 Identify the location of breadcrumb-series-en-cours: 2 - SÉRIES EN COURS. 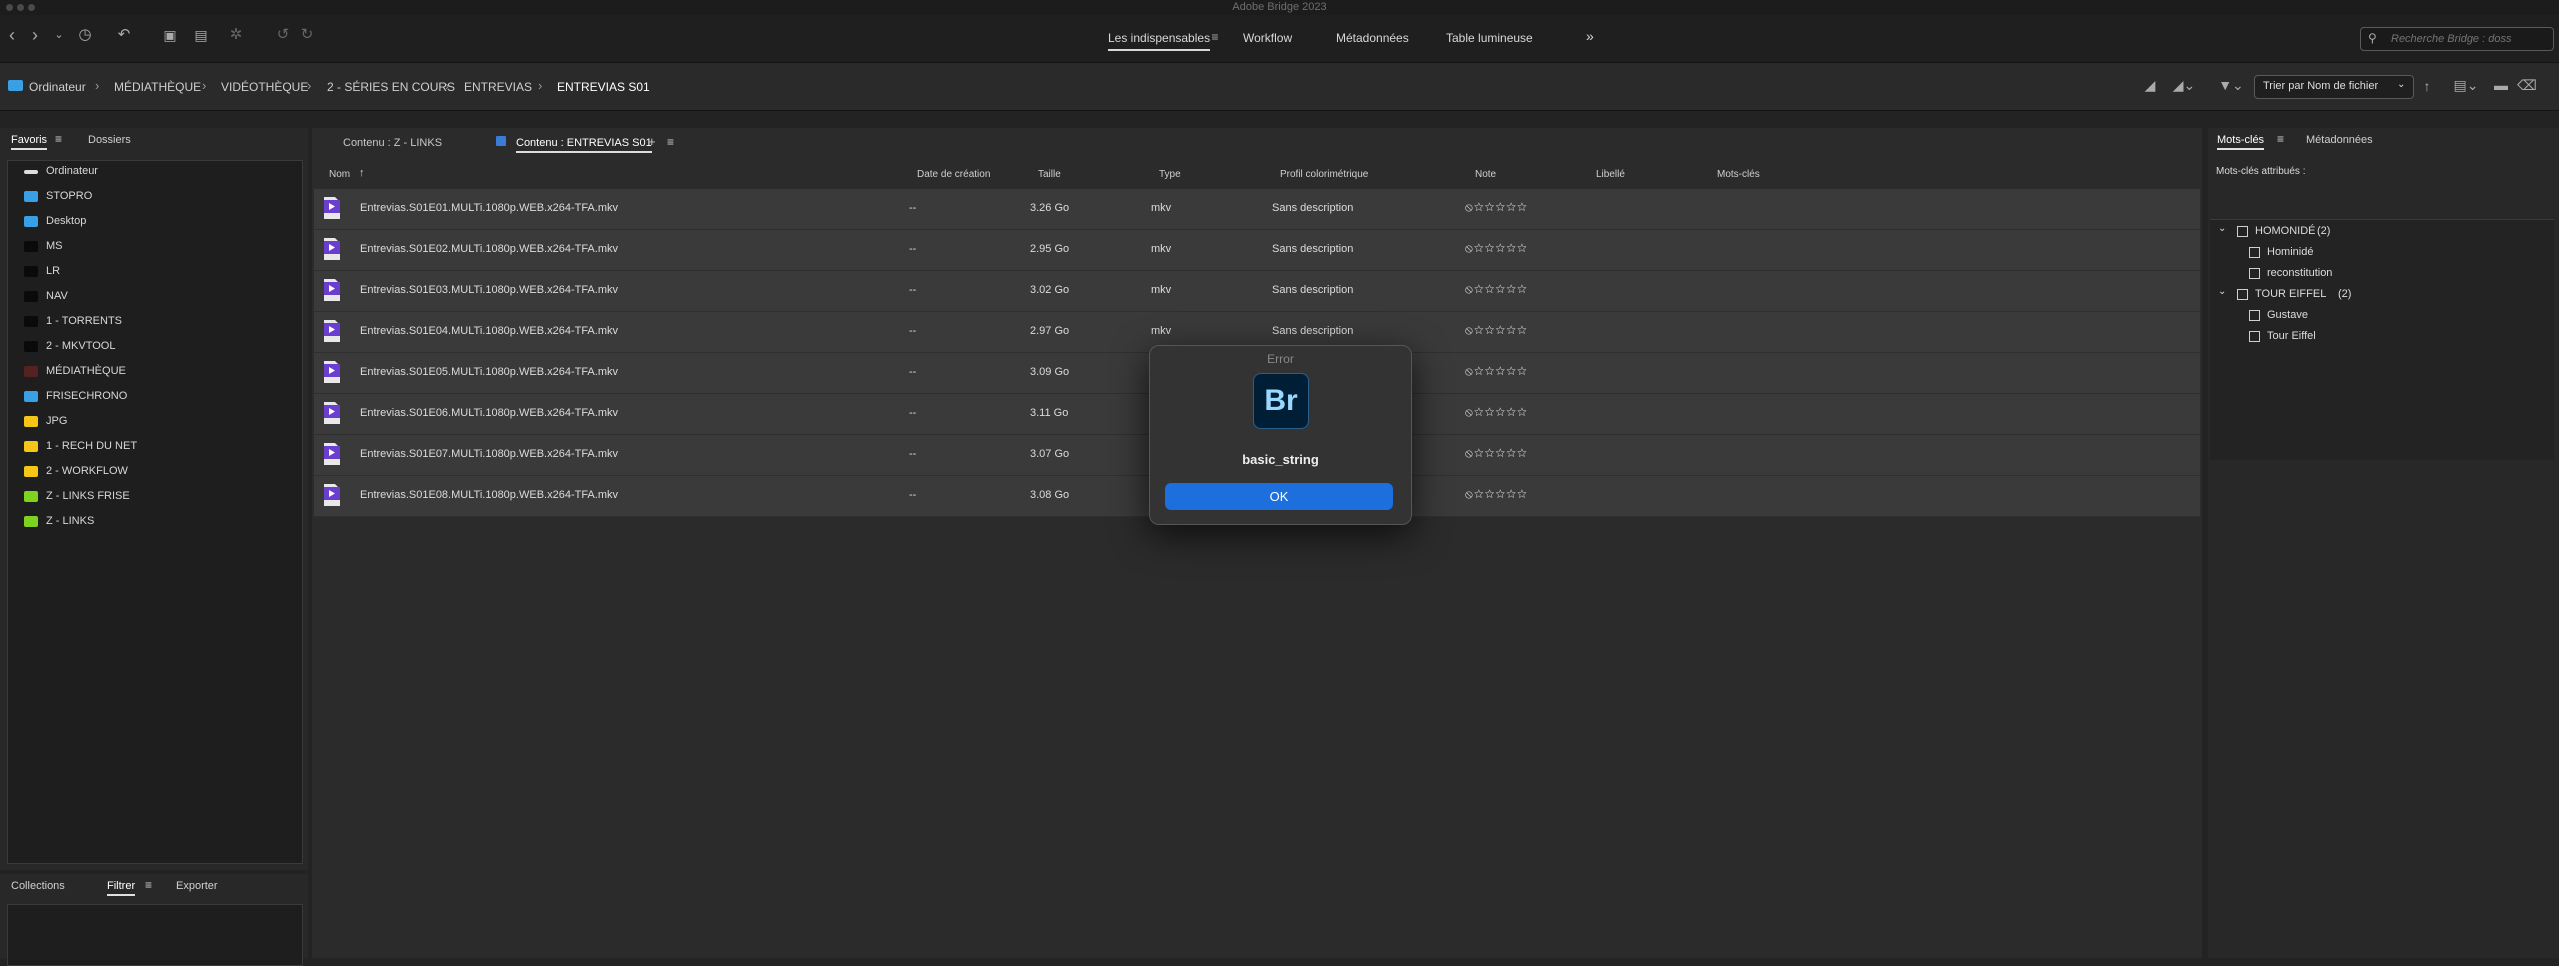
(391, 87).